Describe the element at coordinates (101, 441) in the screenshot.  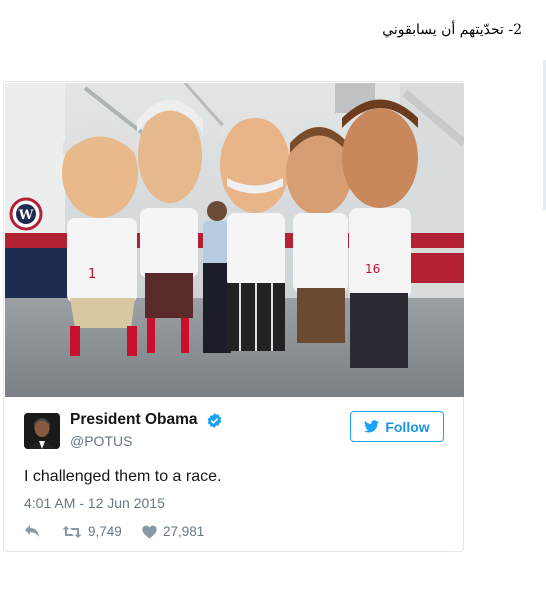
I see `user-handle: @POTUS` at that location.